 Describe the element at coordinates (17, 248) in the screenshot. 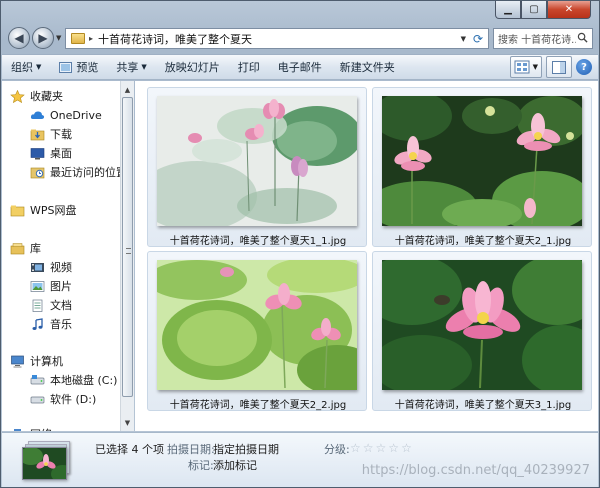

I see `library-icon` at that location.